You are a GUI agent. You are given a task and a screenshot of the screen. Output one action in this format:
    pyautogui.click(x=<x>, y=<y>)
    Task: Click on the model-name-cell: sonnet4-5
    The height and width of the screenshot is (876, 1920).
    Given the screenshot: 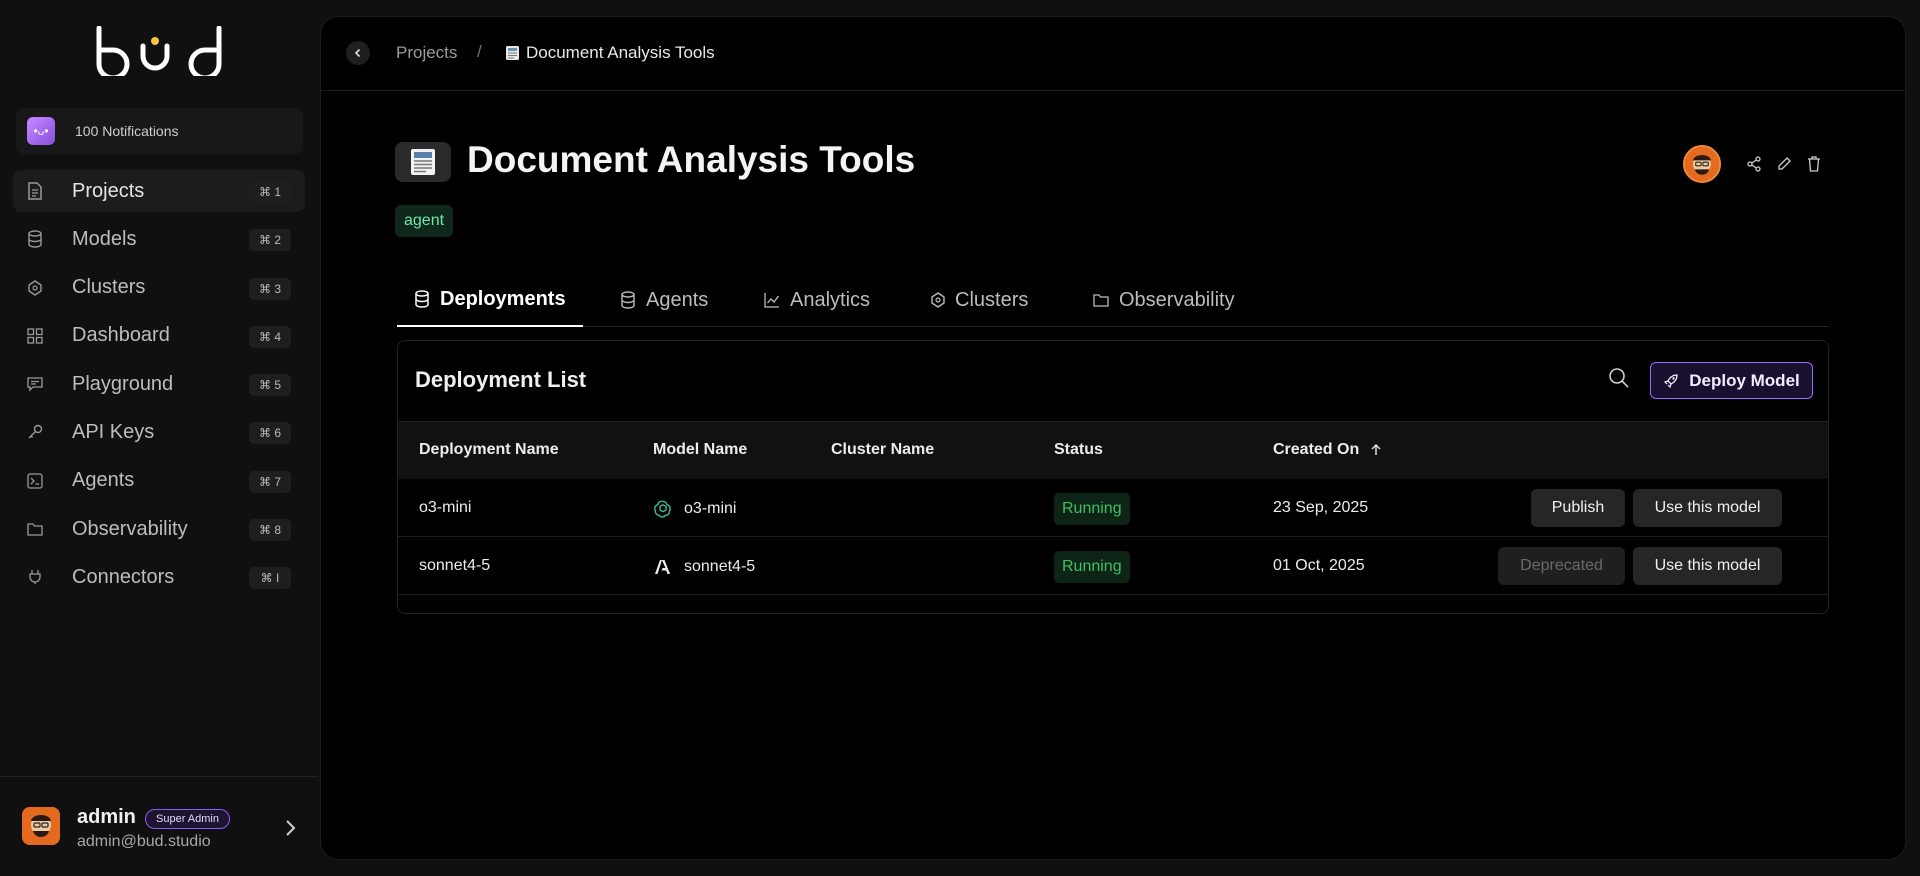 What is the action you would take?
    pyautogui.click(x=704, y=567)
    